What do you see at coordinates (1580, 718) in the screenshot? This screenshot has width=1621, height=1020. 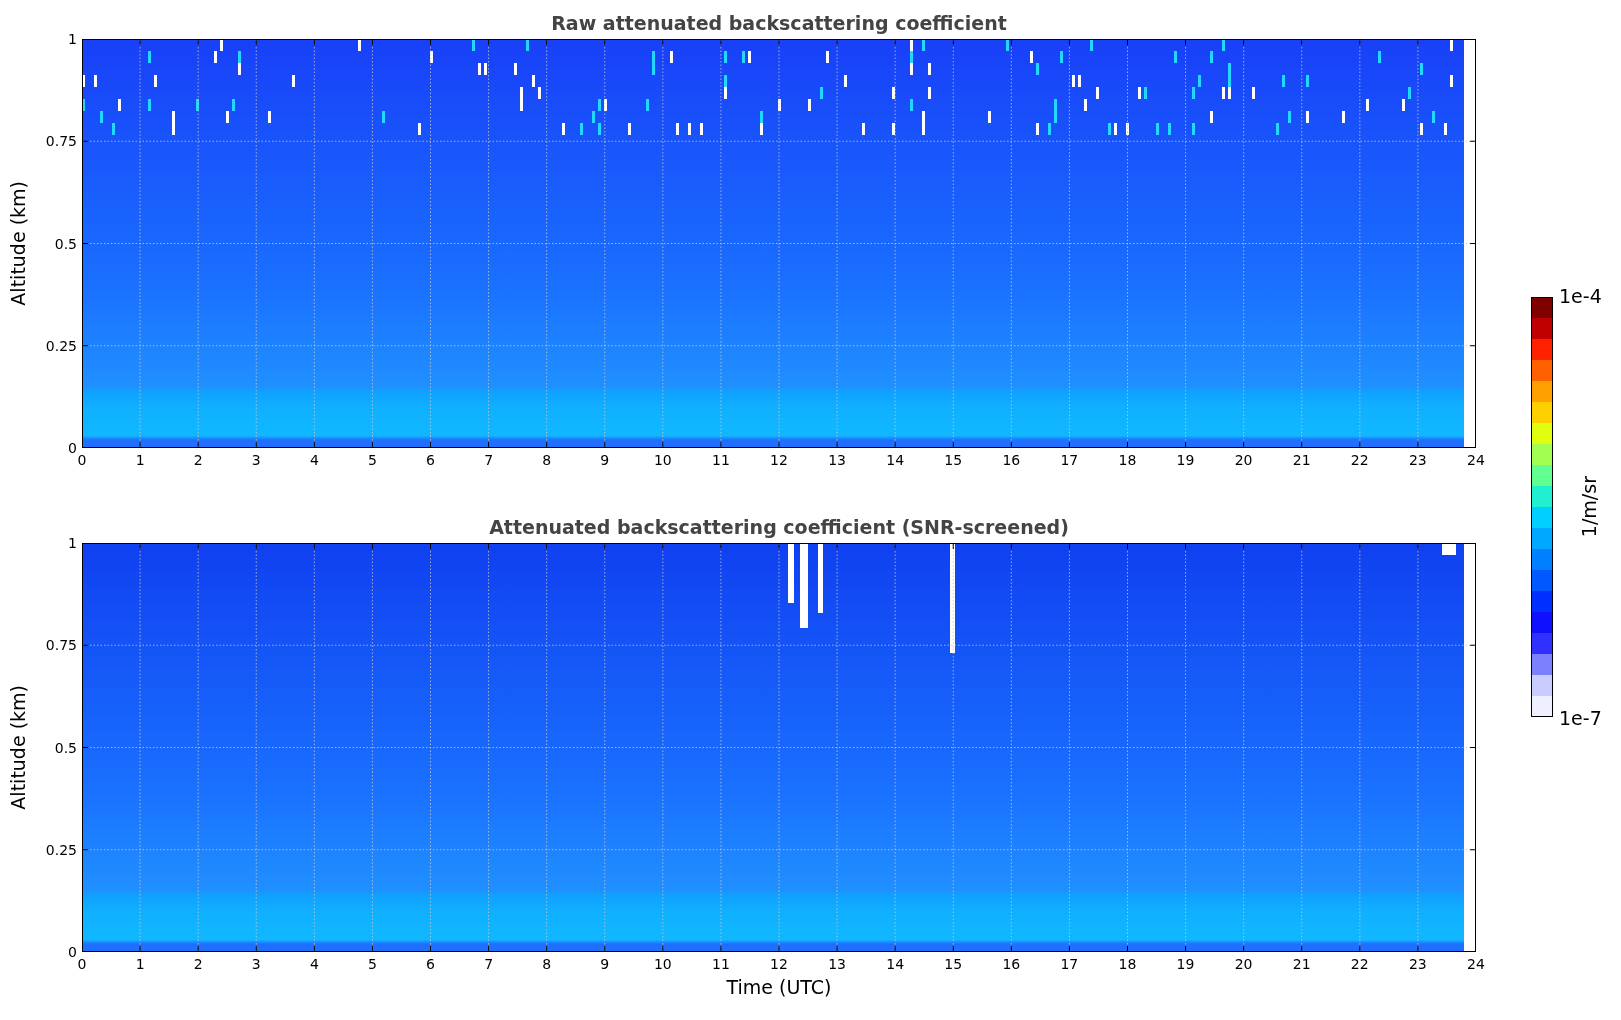 I see `colorbar-tick-label: 1e-7` at bounding box center [1580, 718].